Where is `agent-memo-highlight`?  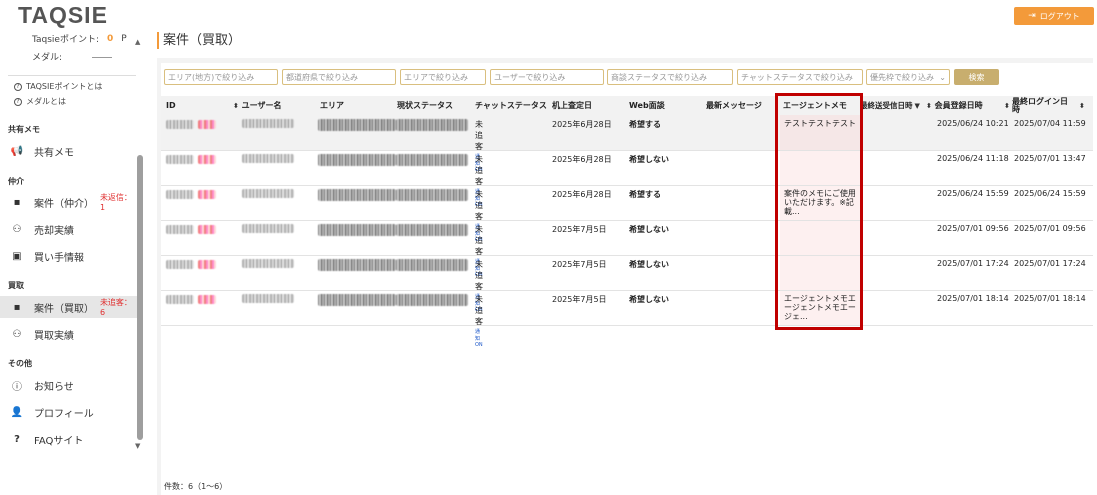
agent-memo-highlight is located at coordinates (819, 211).